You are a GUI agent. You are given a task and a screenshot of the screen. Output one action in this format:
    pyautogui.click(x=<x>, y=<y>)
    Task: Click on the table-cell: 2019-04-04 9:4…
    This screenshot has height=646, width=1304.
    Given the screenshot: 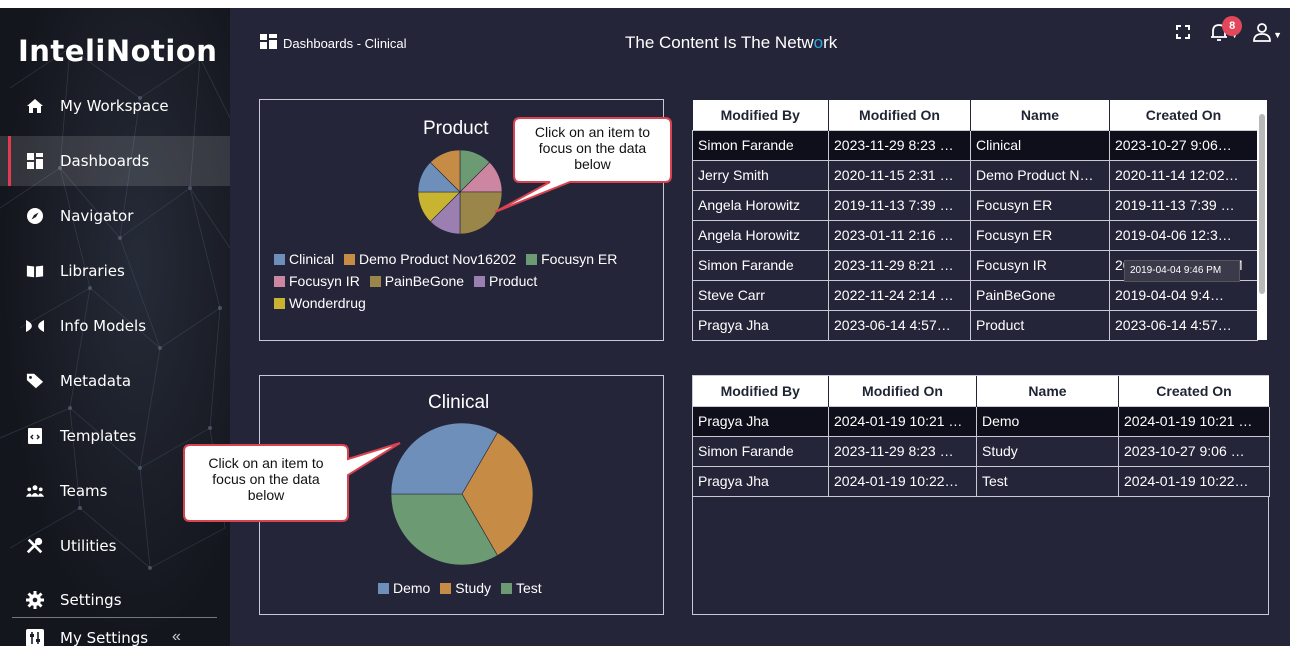 What is the action you would take?
    pyautogui.click(x=1183, y=295)
    